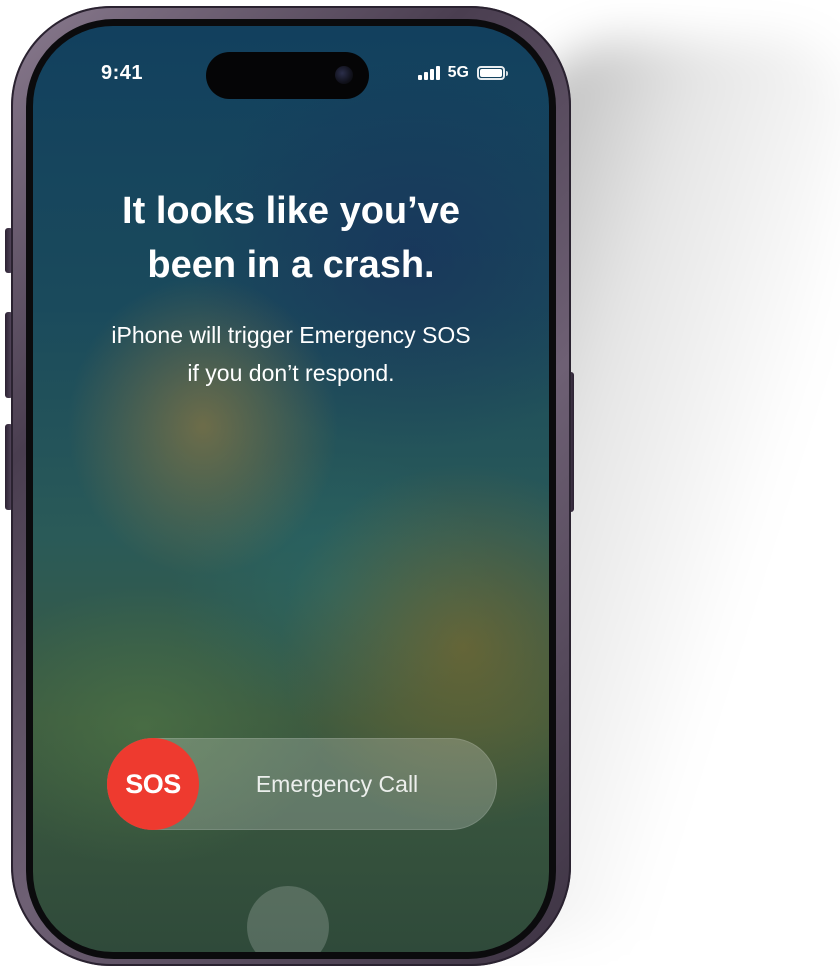  I want to click on battery-icon, so click(492, 73).